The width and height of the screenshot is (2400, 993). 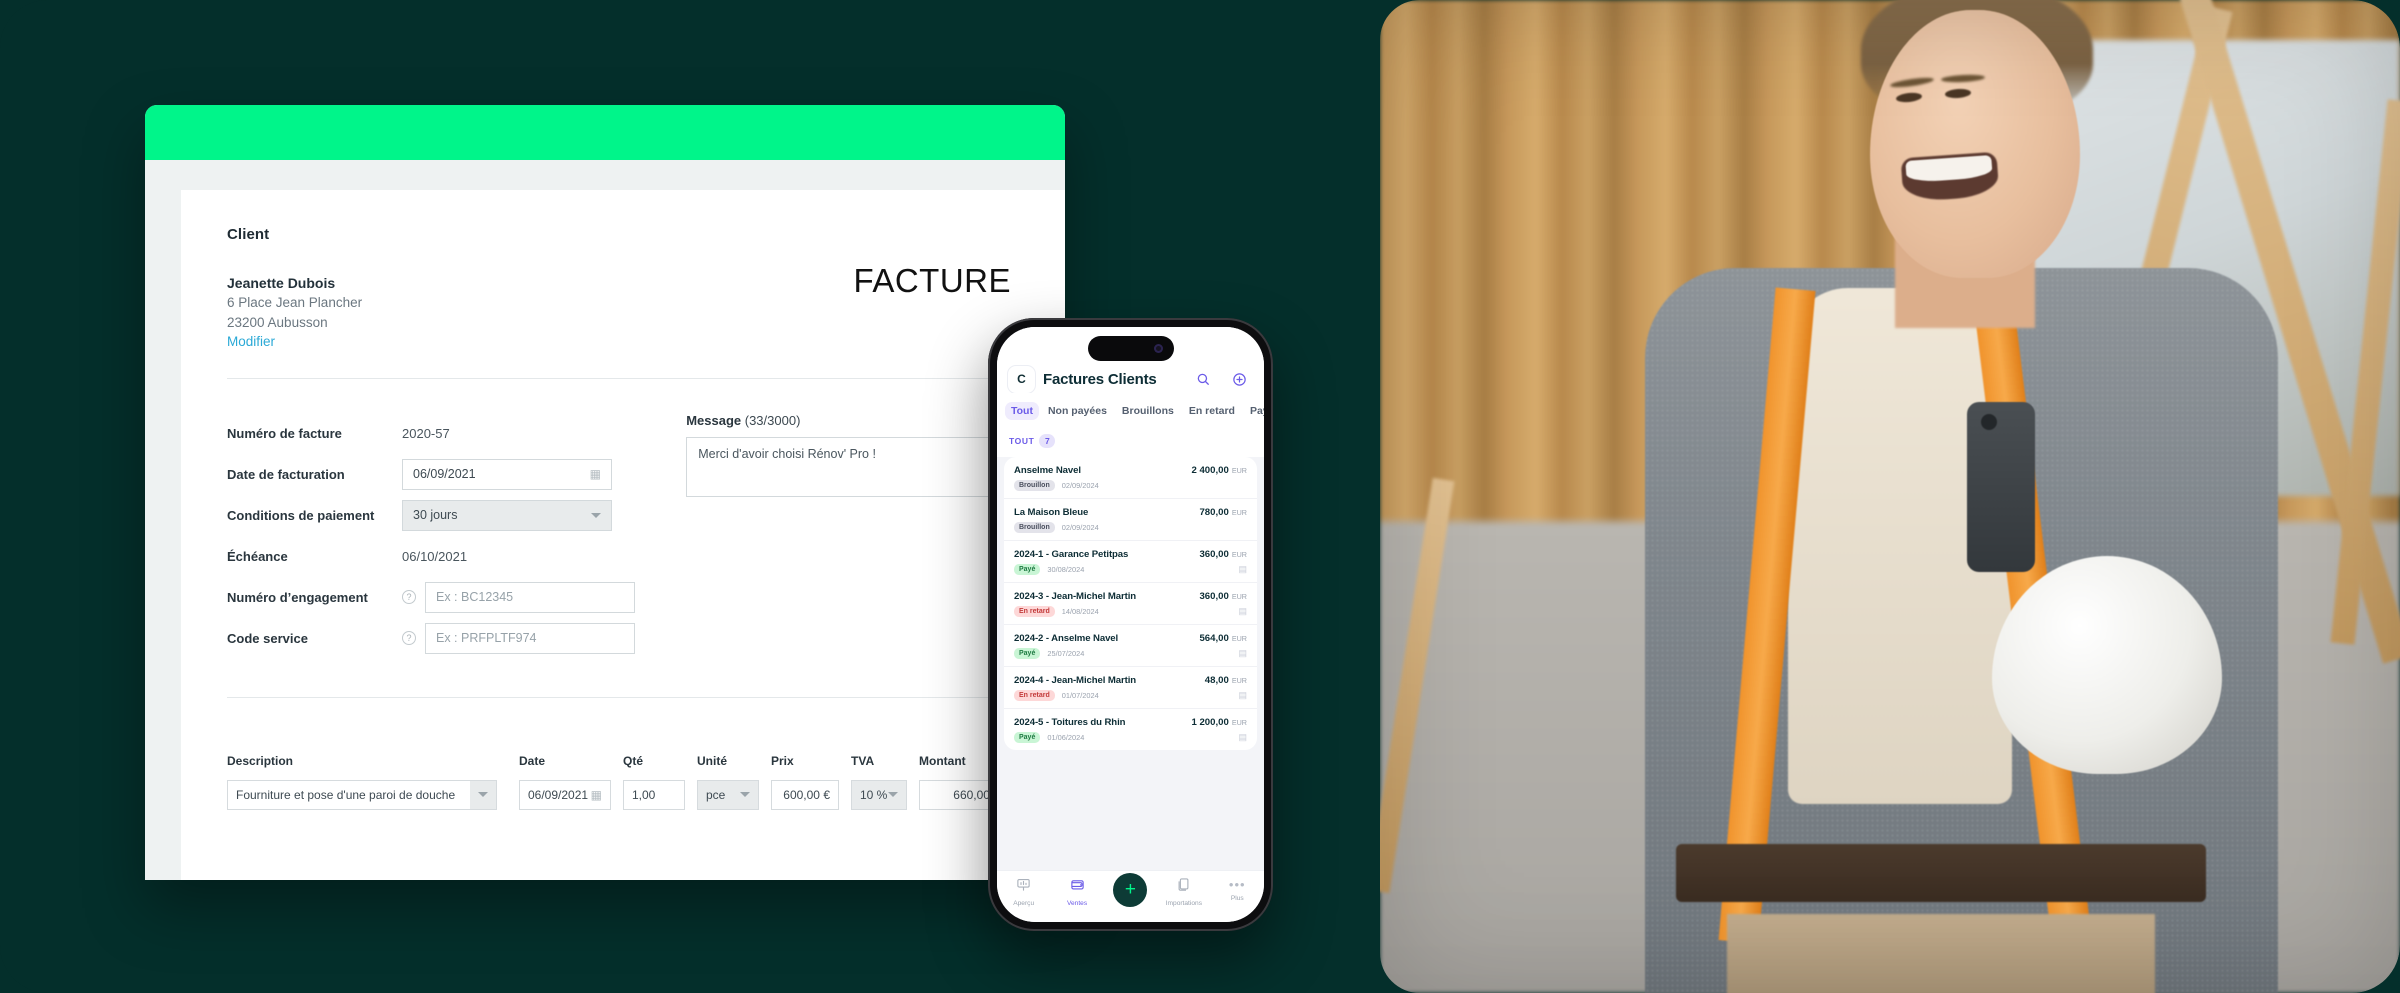 I want to click on engagement-number-placeholder: Ex : BC12345, so click(x=475, y=597).